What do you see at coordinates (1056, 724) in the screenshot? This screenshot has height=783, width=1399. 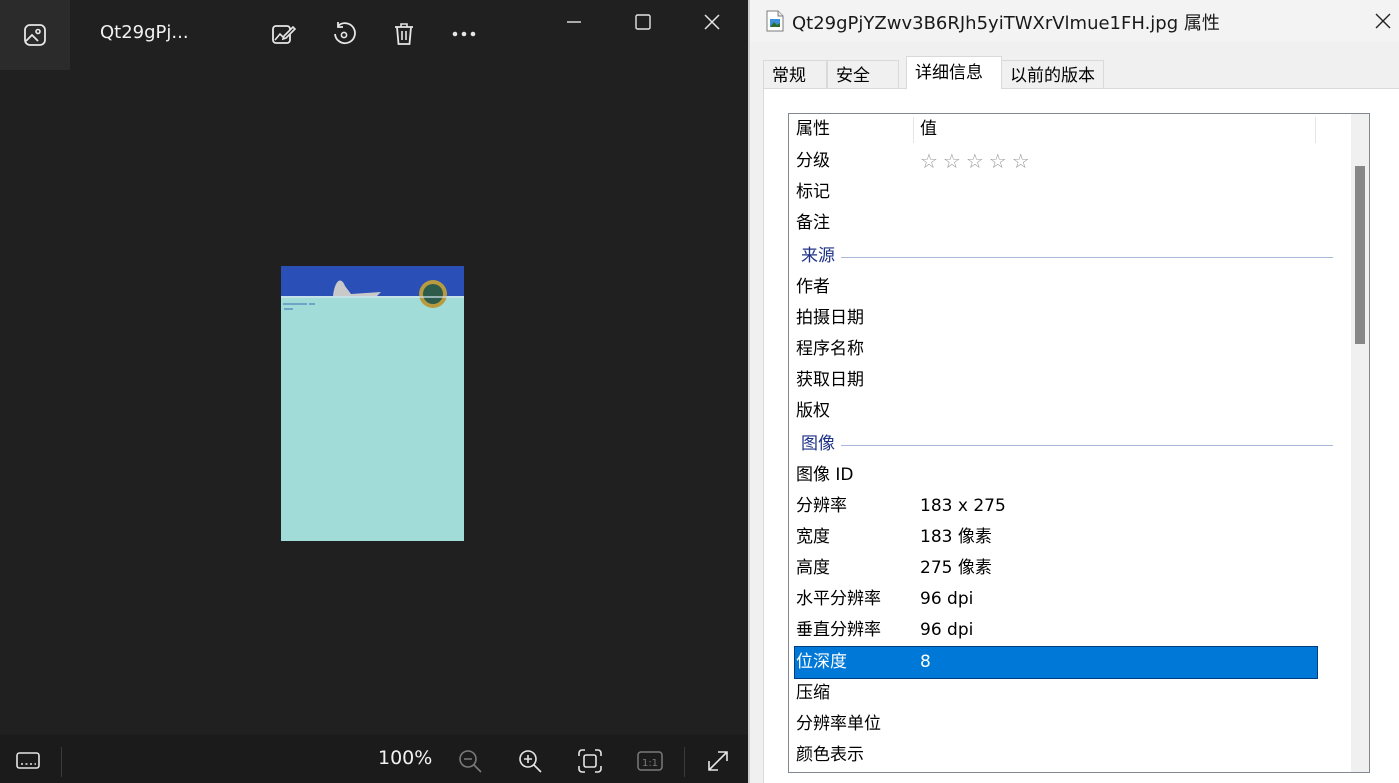 I see `property-row-resolution-unit: 分辨率单位` at bounding box center [1056, 724].